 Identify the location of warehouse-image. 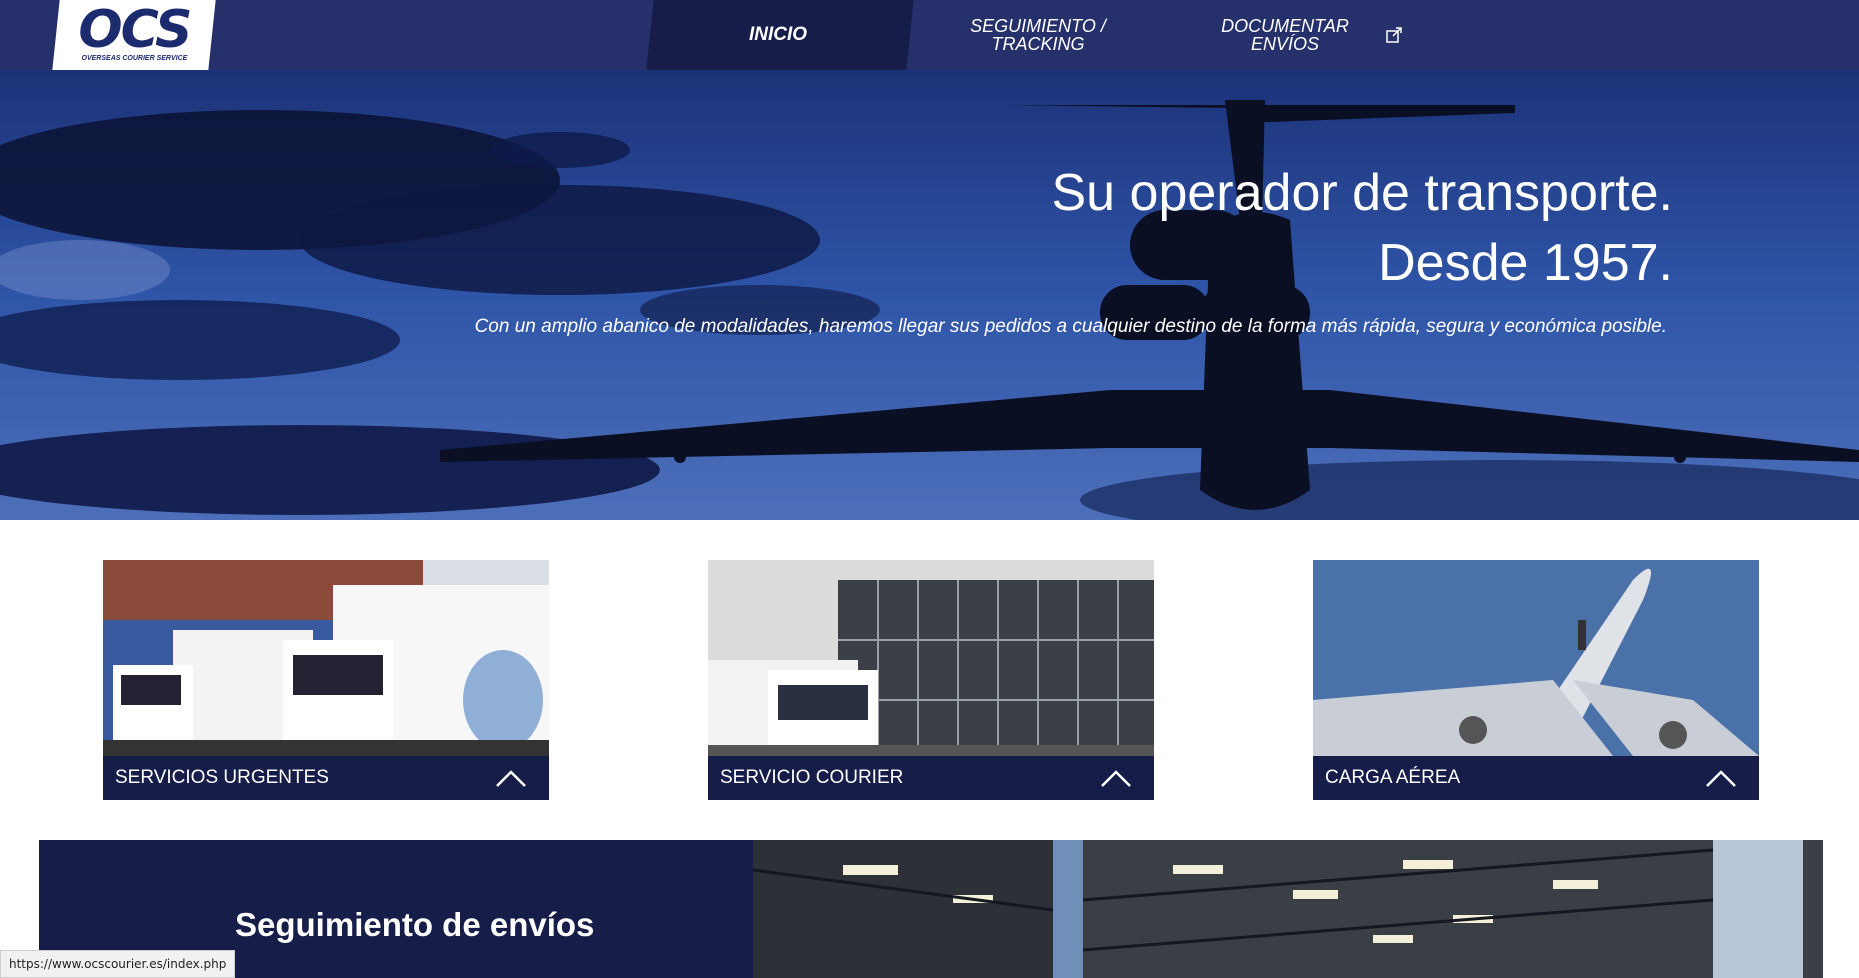
(1288, 909).